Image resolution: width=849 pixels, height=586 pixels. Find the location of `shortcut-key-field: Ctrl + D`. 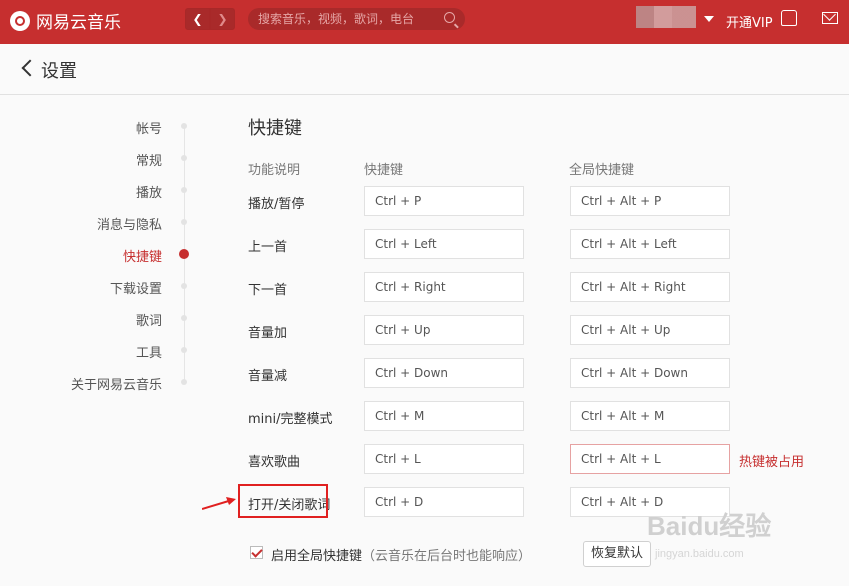

shortcut-key-field: Ctrl + D is located at coordinates (444, 502).